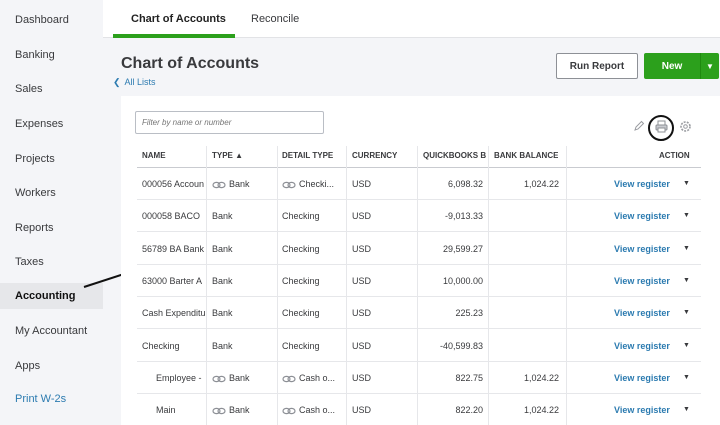 The height and width of the screenshot is (425, 720). What do you see at coordinates (140, 82) in the screenshot?
I see `all-lists-label: All Lists` at bounding box center [140, 82].